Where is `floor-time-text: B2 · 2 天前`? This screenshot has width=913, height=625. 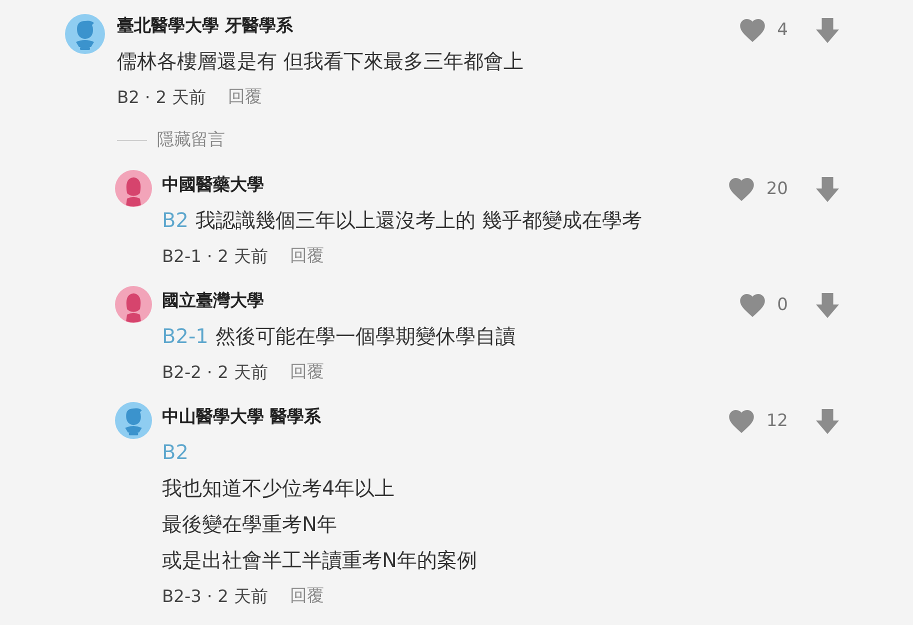
floor-time-text: B2 · 2 天前 is located at coordinates (161, 97).